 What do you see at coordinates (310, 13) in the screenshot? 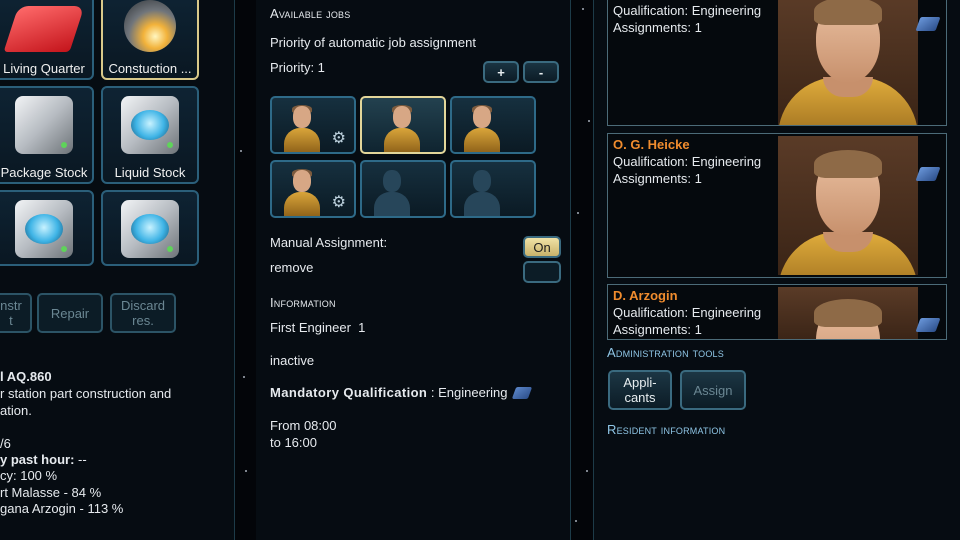
I see `available-jobs-heading: Available jobs` at bounding box center [310, 13].